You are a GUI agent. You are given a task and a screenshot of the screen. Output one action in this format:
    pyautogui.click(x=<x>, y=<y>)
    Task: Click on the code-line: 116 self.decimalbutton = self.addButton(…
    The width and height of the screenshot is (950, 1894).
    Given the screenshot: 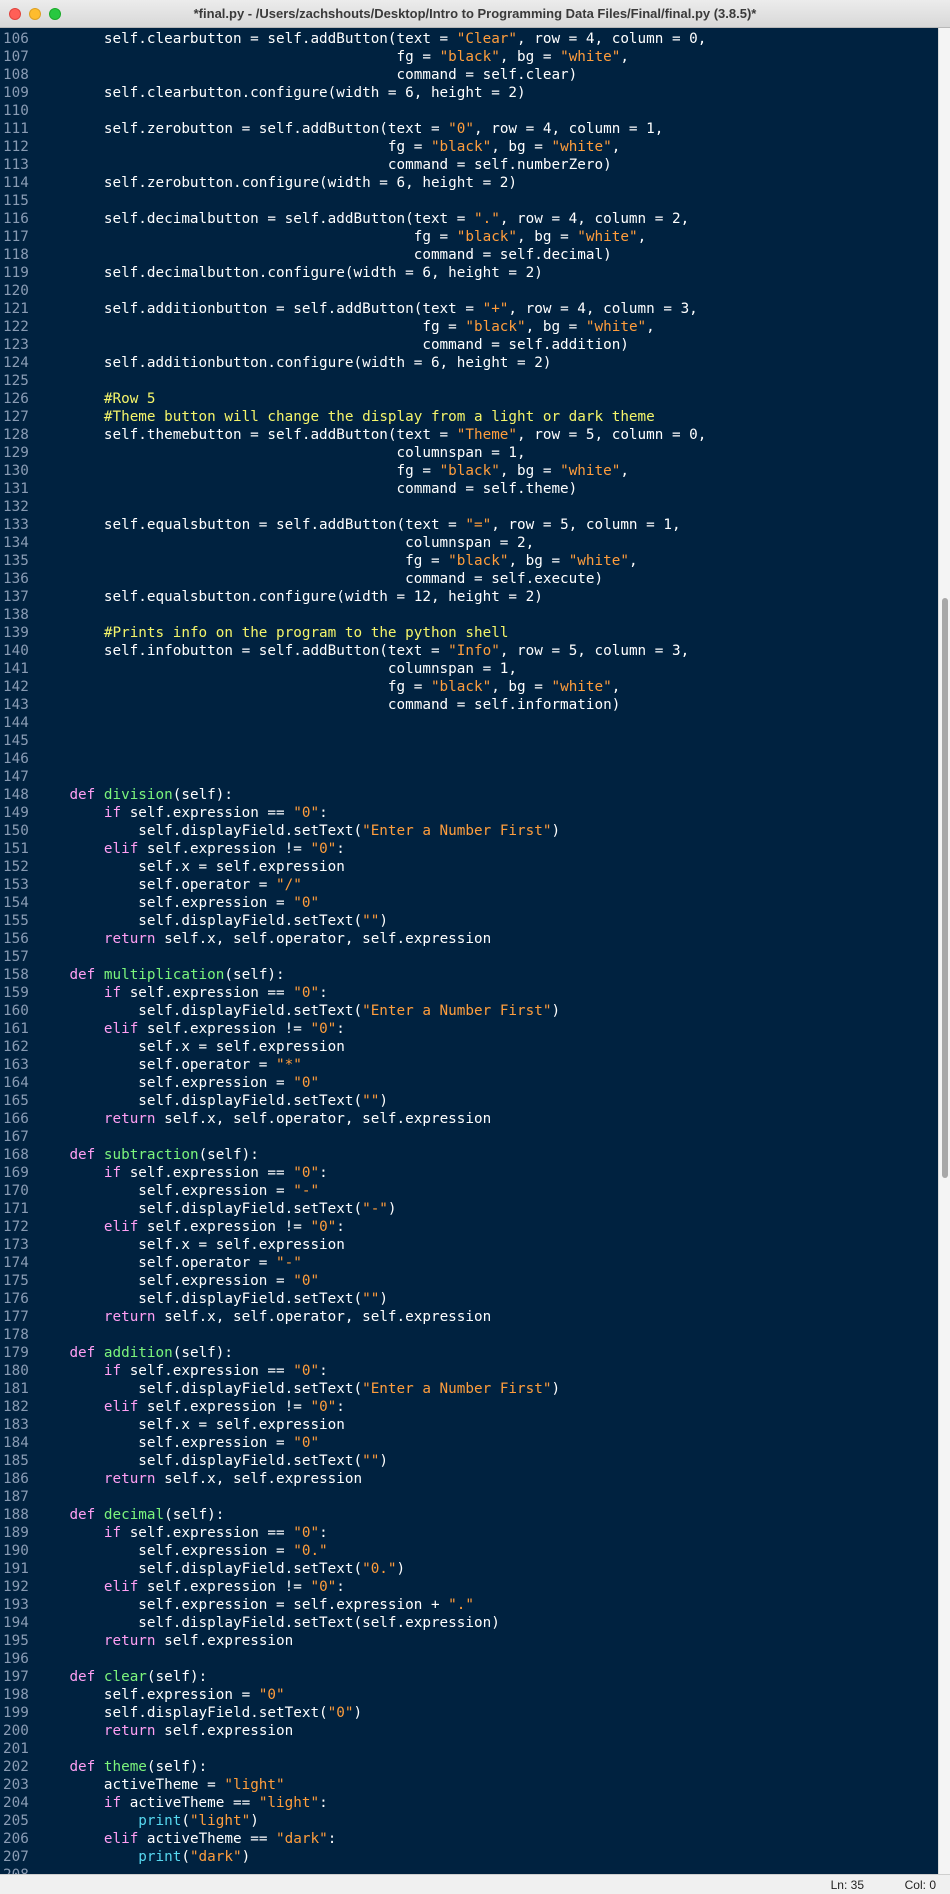 What is the action you would take?
    pyautogui.click(x=353, y=219)
    